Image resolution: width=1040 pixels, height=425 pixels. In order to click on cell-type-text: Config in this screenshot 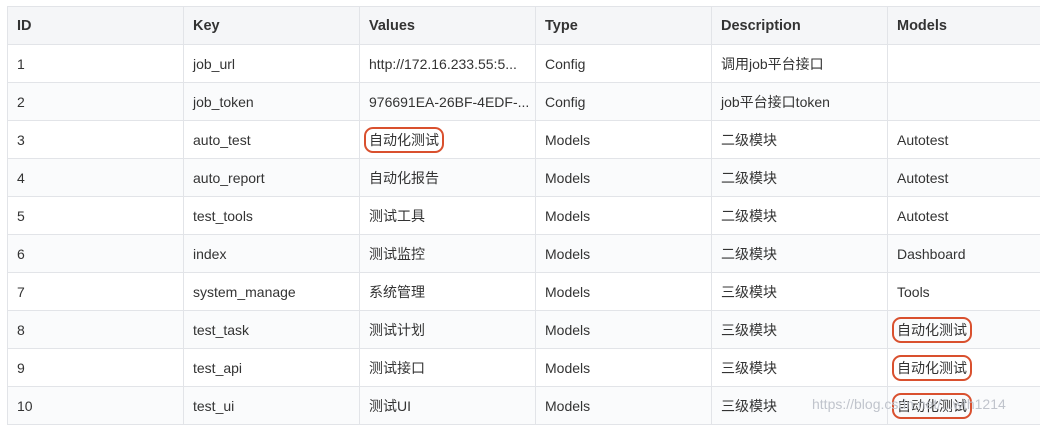, I will do `click(565, 63)`.